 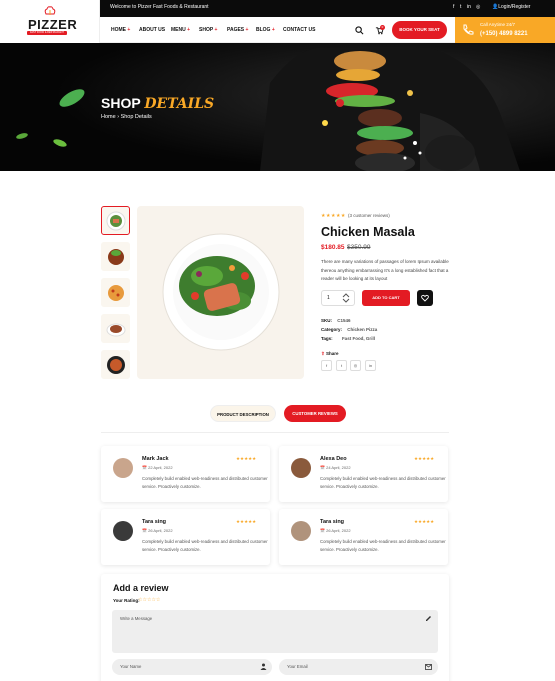 I want to click on share-linkedin-icon: in, so click(x=370, y=365).